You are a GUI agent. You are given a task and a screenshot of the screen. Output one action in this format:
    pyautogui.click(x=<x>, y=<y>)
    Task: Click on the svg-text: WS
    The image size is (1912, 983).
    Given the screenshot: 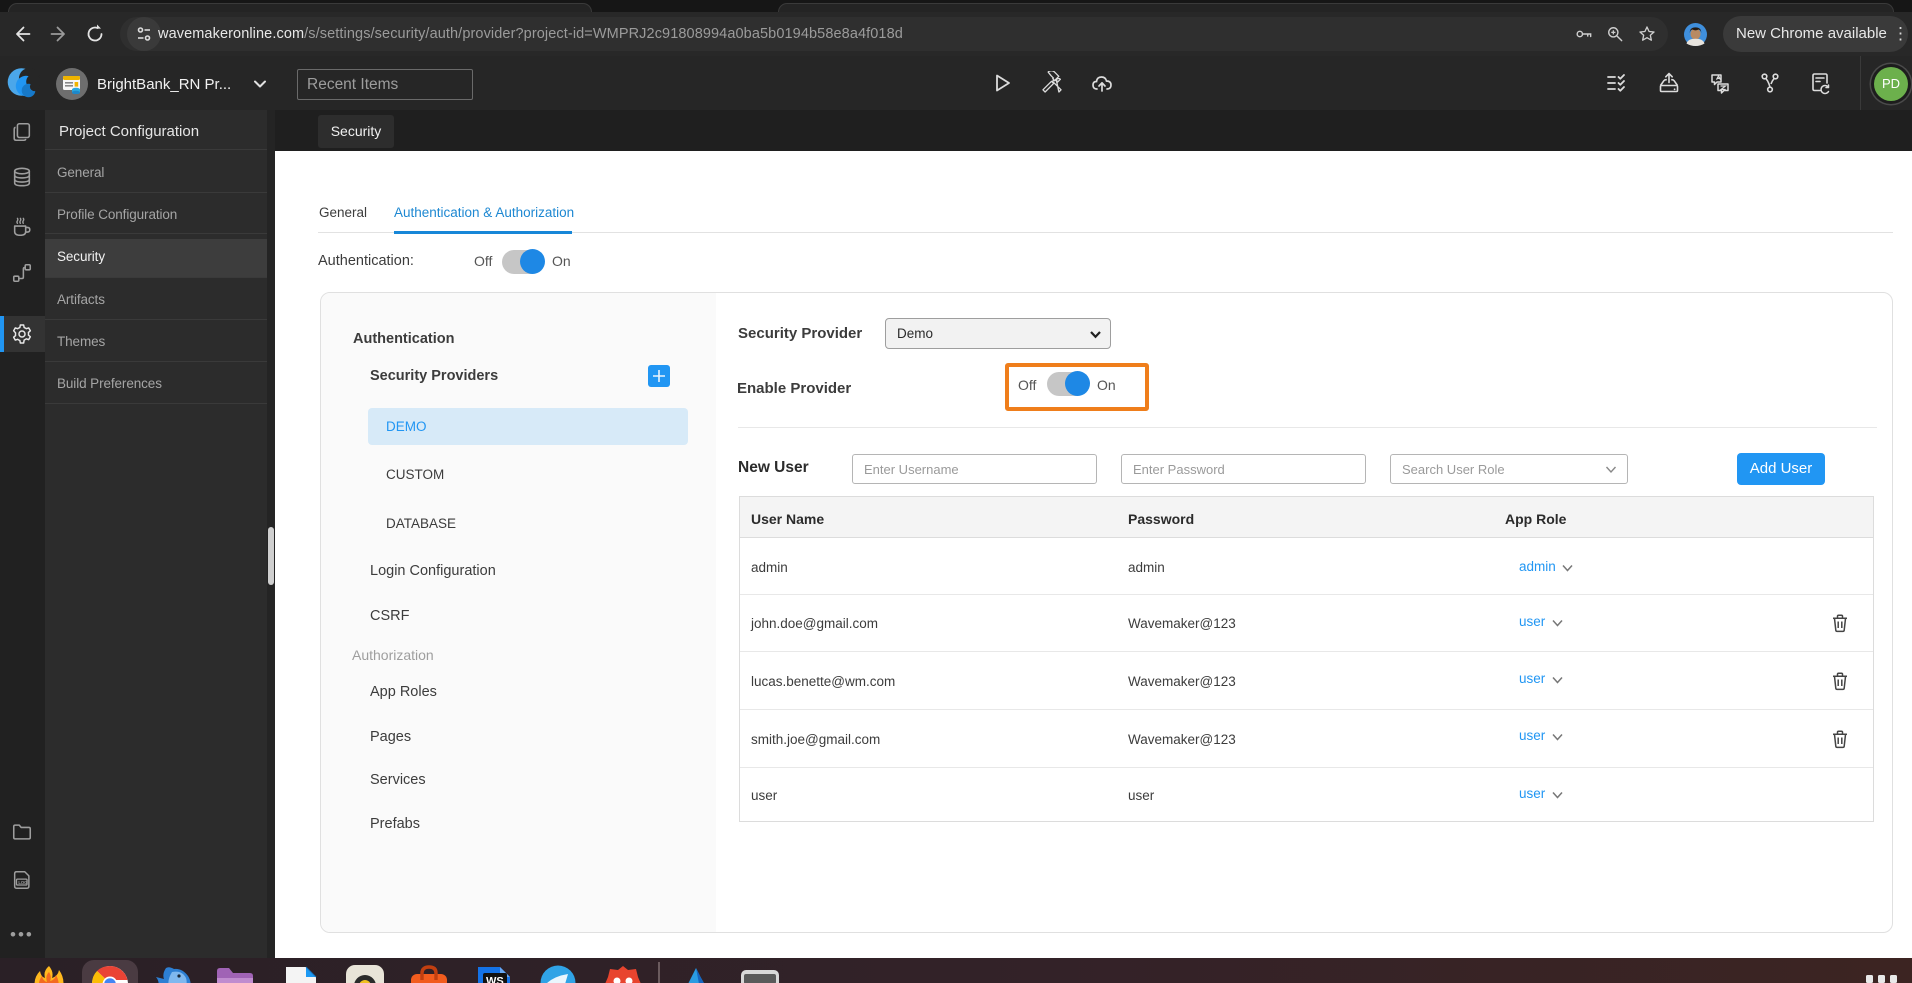 What is the action you would take?
    pyautogui.click(x=495, y=979)
    